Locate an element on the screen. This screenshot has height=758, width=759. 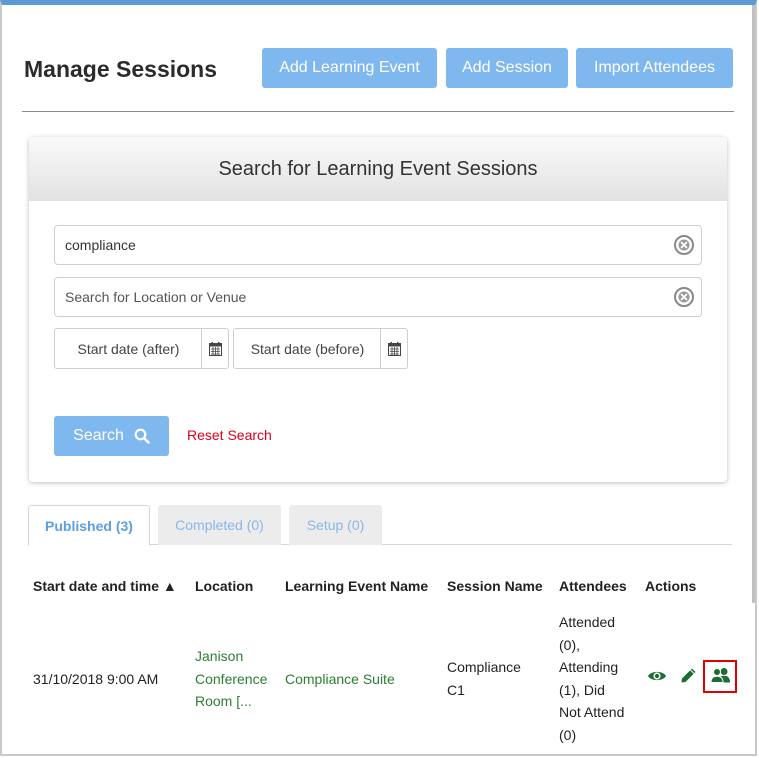
attendees-icon is located at coordinates (720, 675).